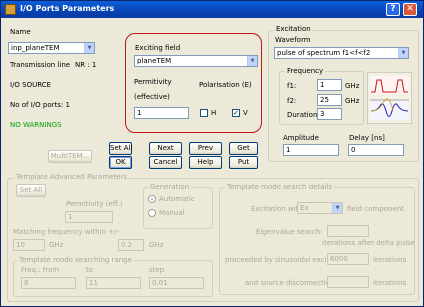  I want to click on proceeded-input: 6000, so click(348, 259).